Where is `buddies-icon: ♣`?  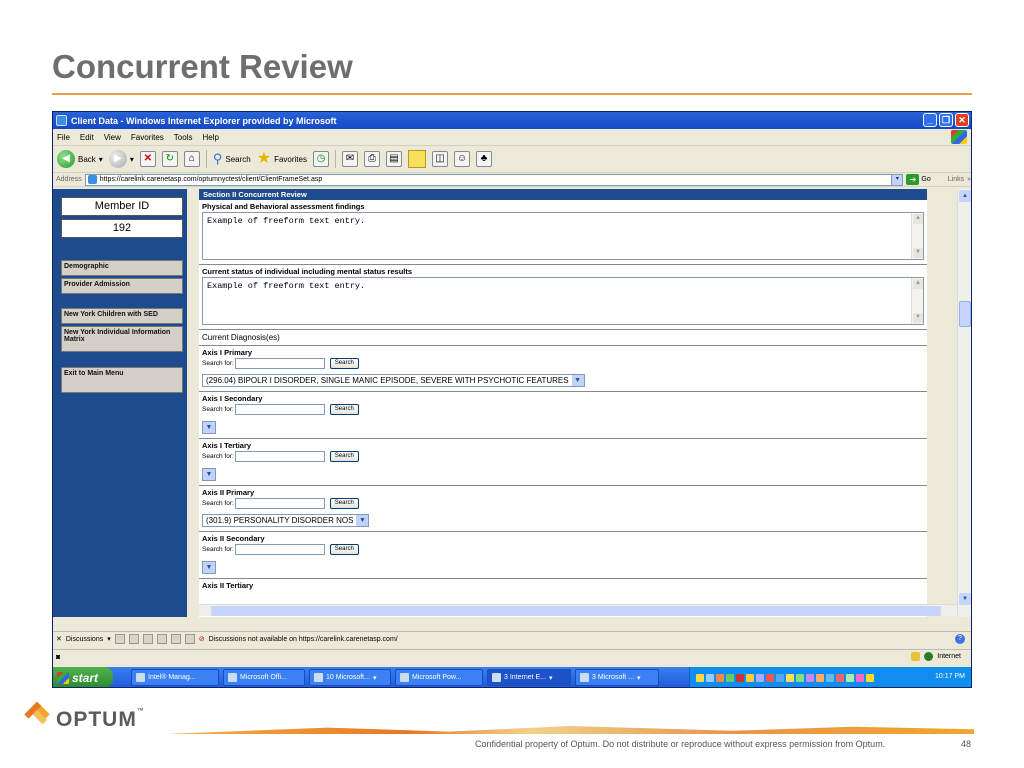
buddies-icon: ♣ is located at coordinates (483, 159).